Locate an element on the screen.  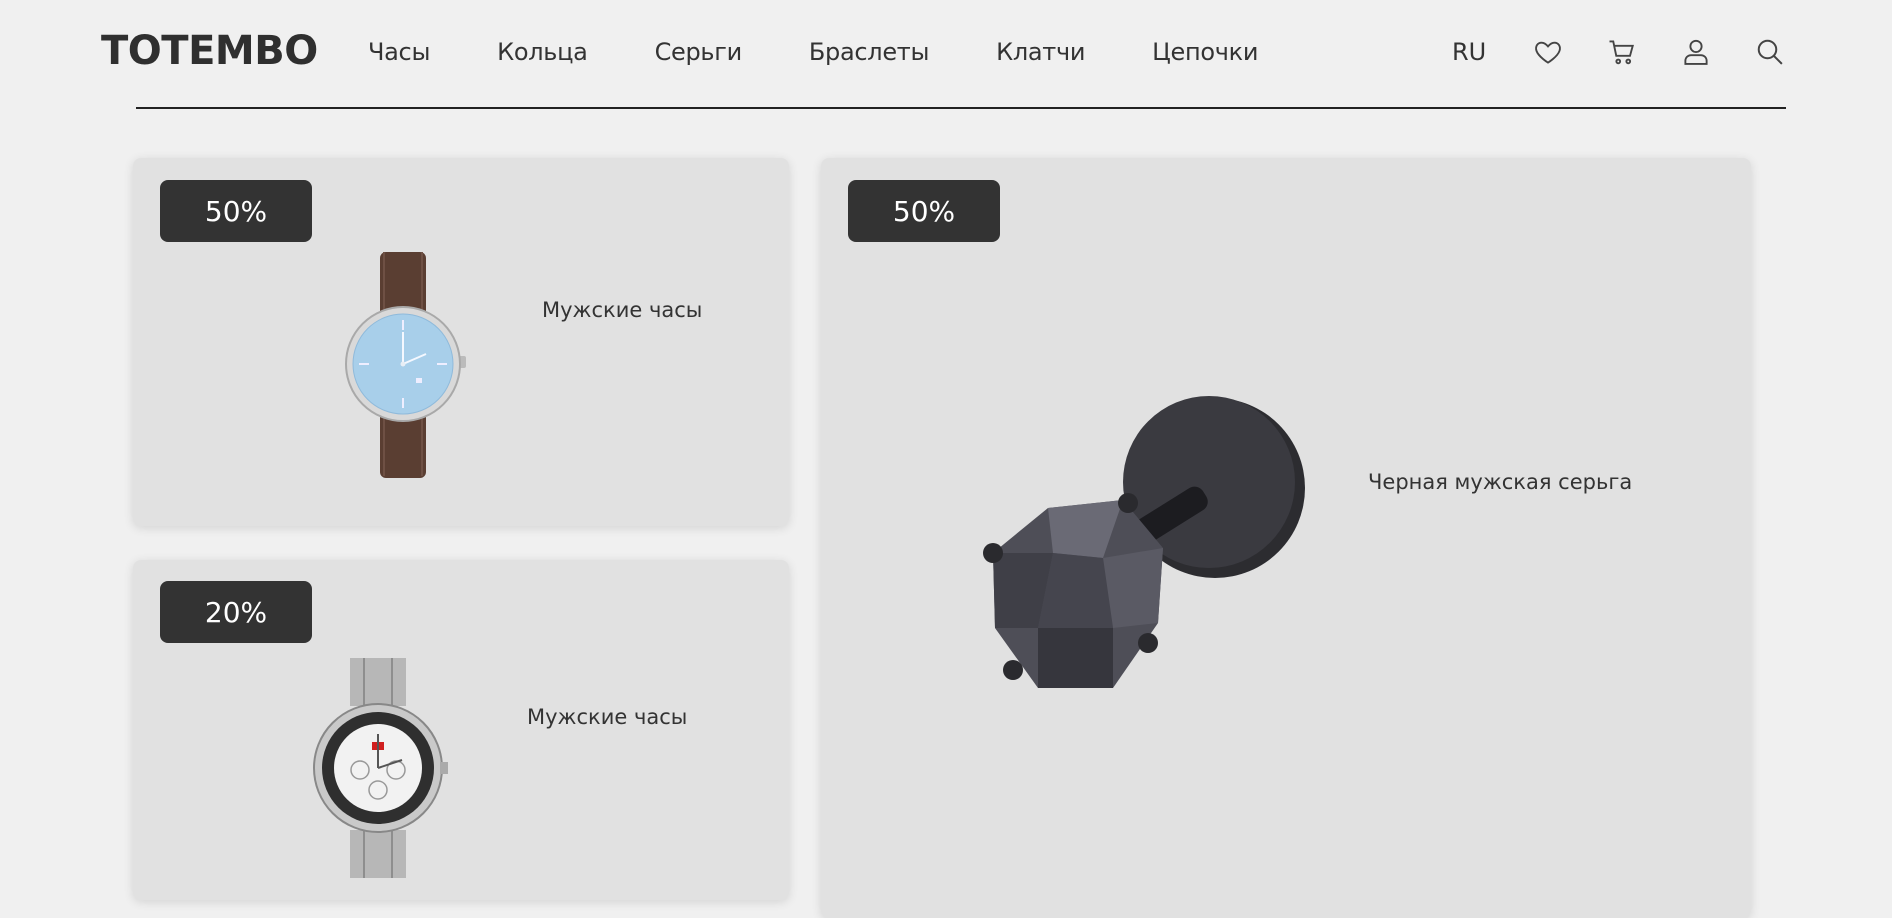
user-icon is located at coordinates (1696, 52).